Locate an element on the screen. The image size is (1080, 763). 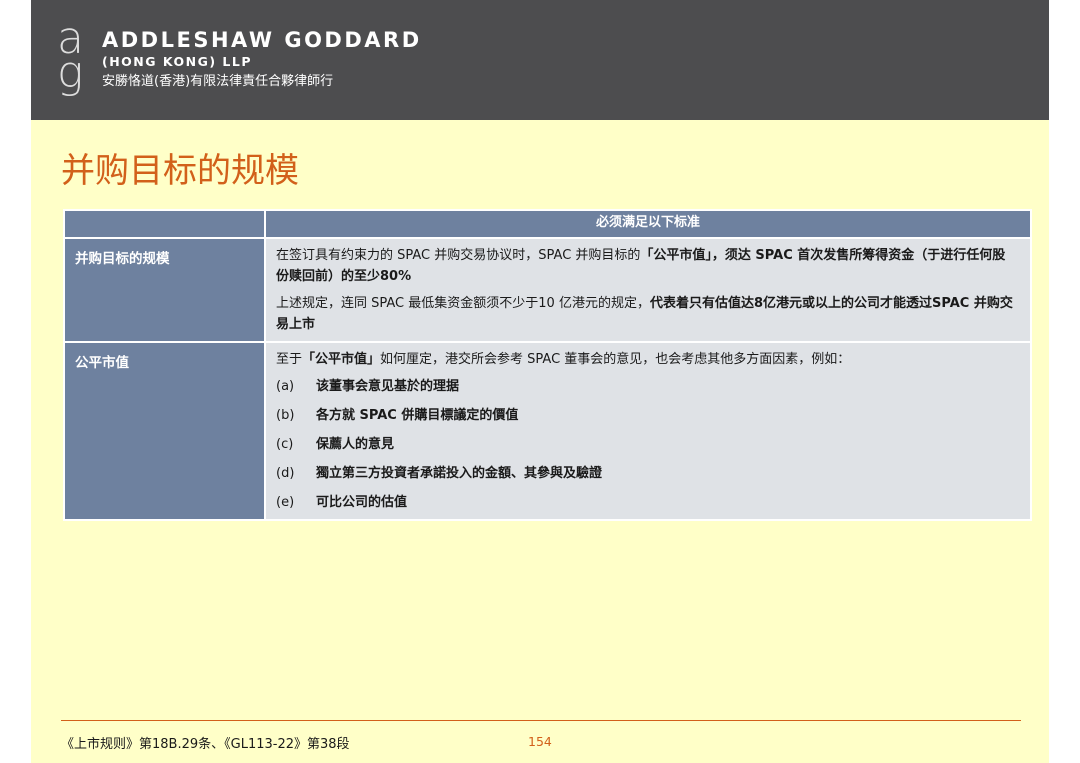
row-label-fair-market-value: 公平市值 is located at coordinates (164, 431).